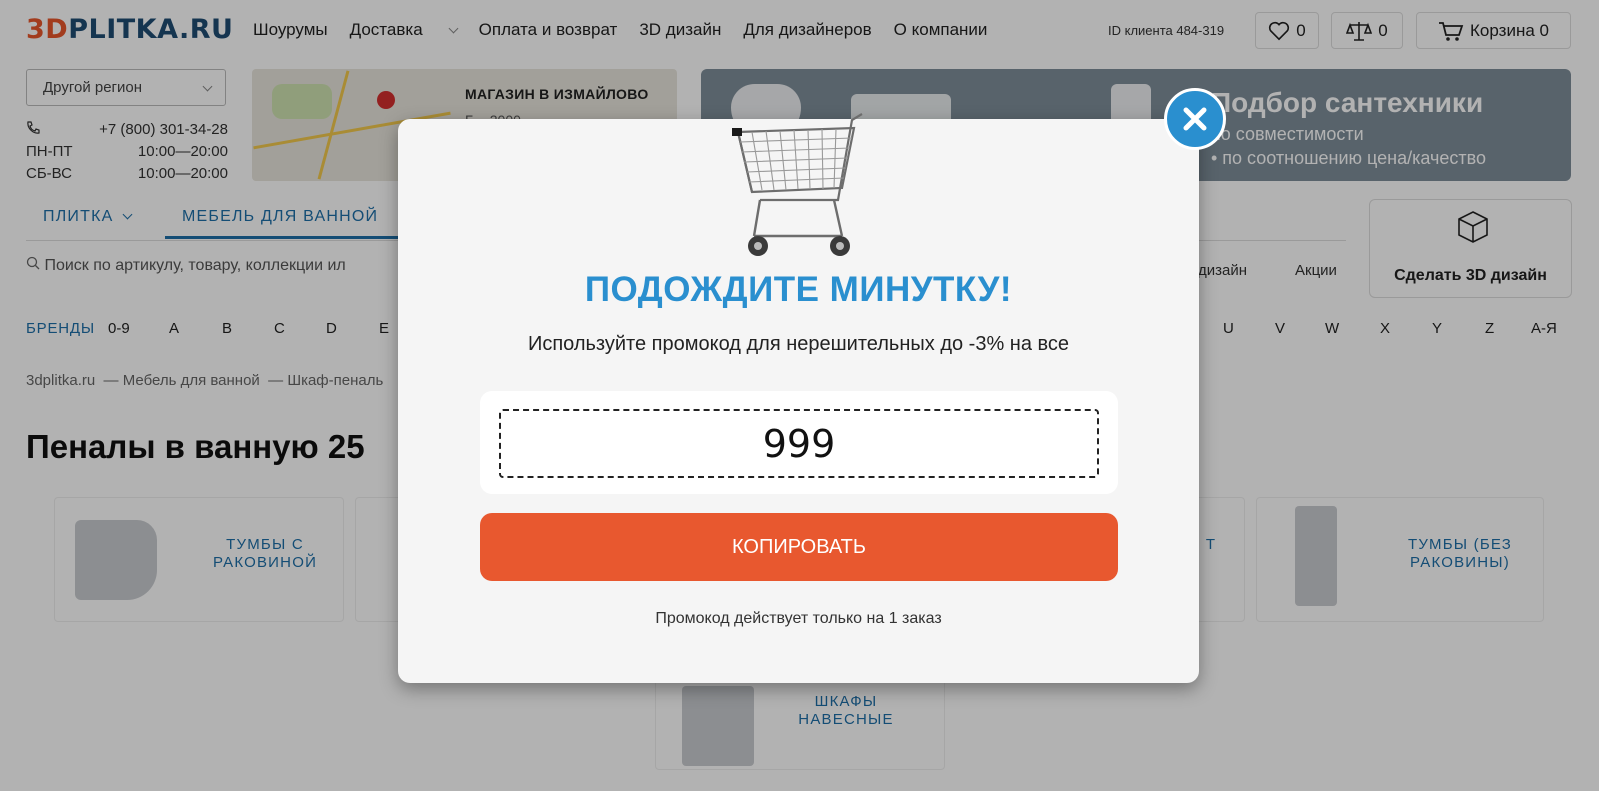 This screenshot has width=1599, height=791. I want to click on copy-button: КОПИРОВАТЬ, so click(799, 547).